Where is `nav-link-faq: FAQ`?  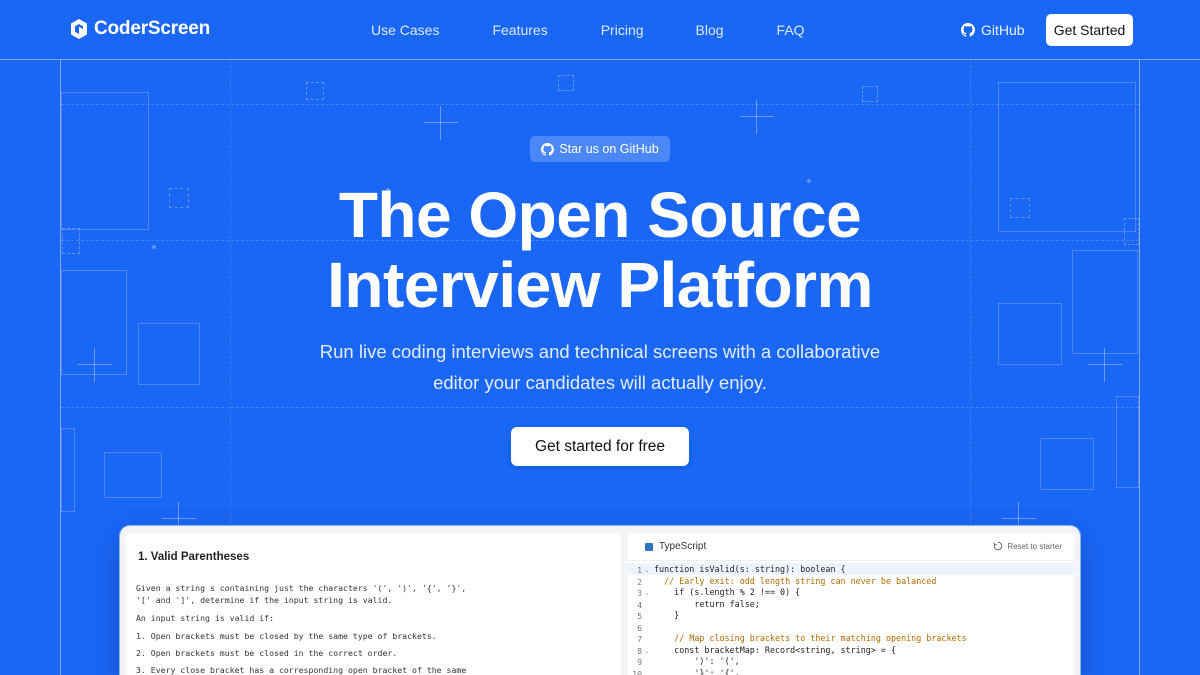 nav-link-faq: FAQ is located at coordinates (791, 30).